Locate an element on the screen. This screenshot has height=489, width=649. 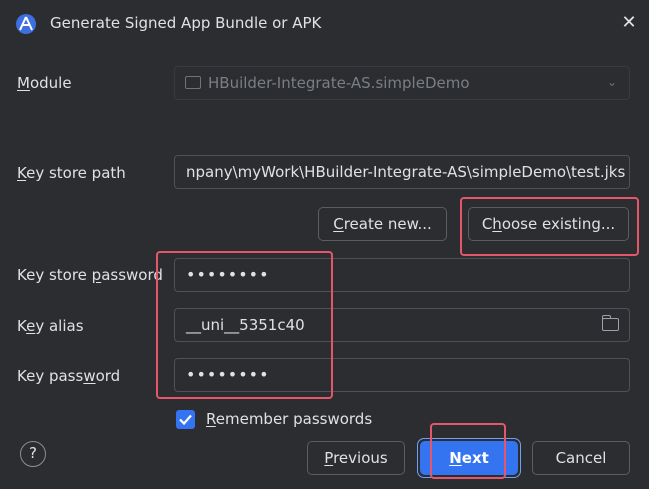
chevron-down-icon: ⌄ is located at coordinates (611, 82).